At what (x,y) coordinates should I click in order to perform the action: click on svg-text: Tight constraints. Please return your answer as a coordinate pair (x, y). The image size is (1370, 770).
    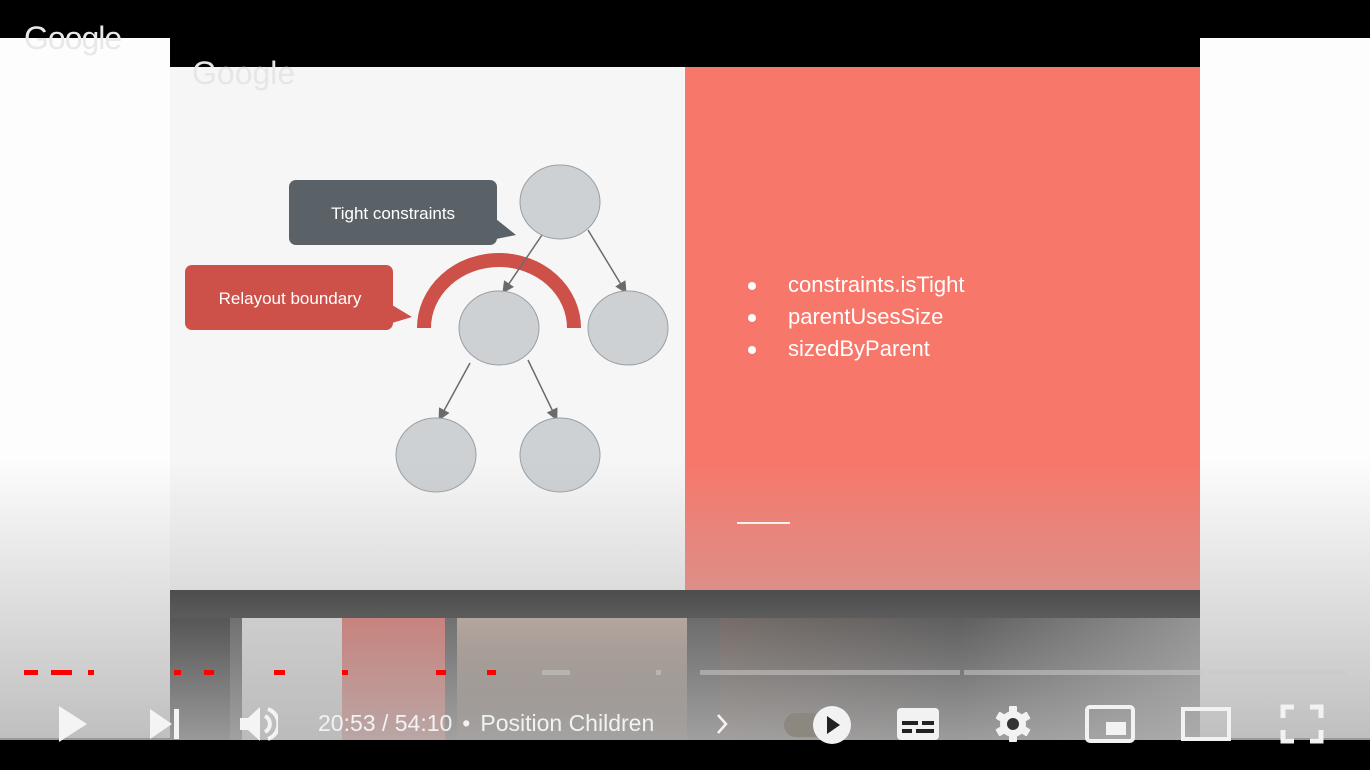
    Looking at the image, I should click on (393, 213).